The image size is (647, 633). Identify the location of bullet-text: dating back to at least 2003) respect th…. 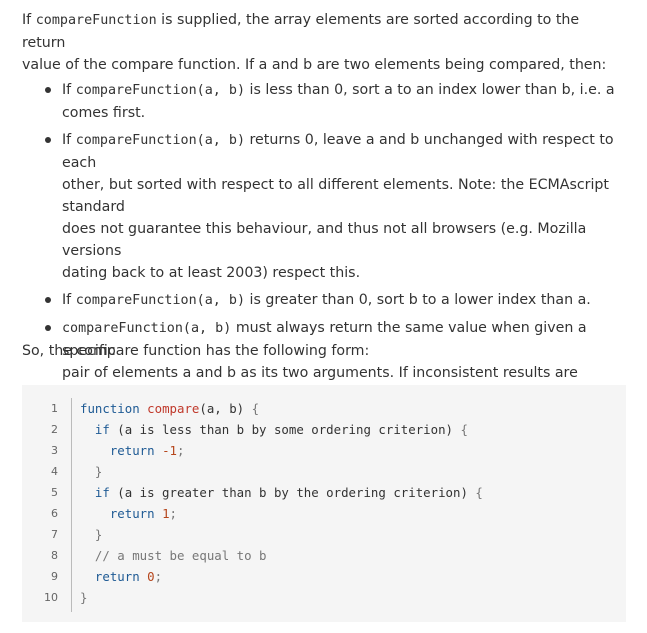
(211, 273).